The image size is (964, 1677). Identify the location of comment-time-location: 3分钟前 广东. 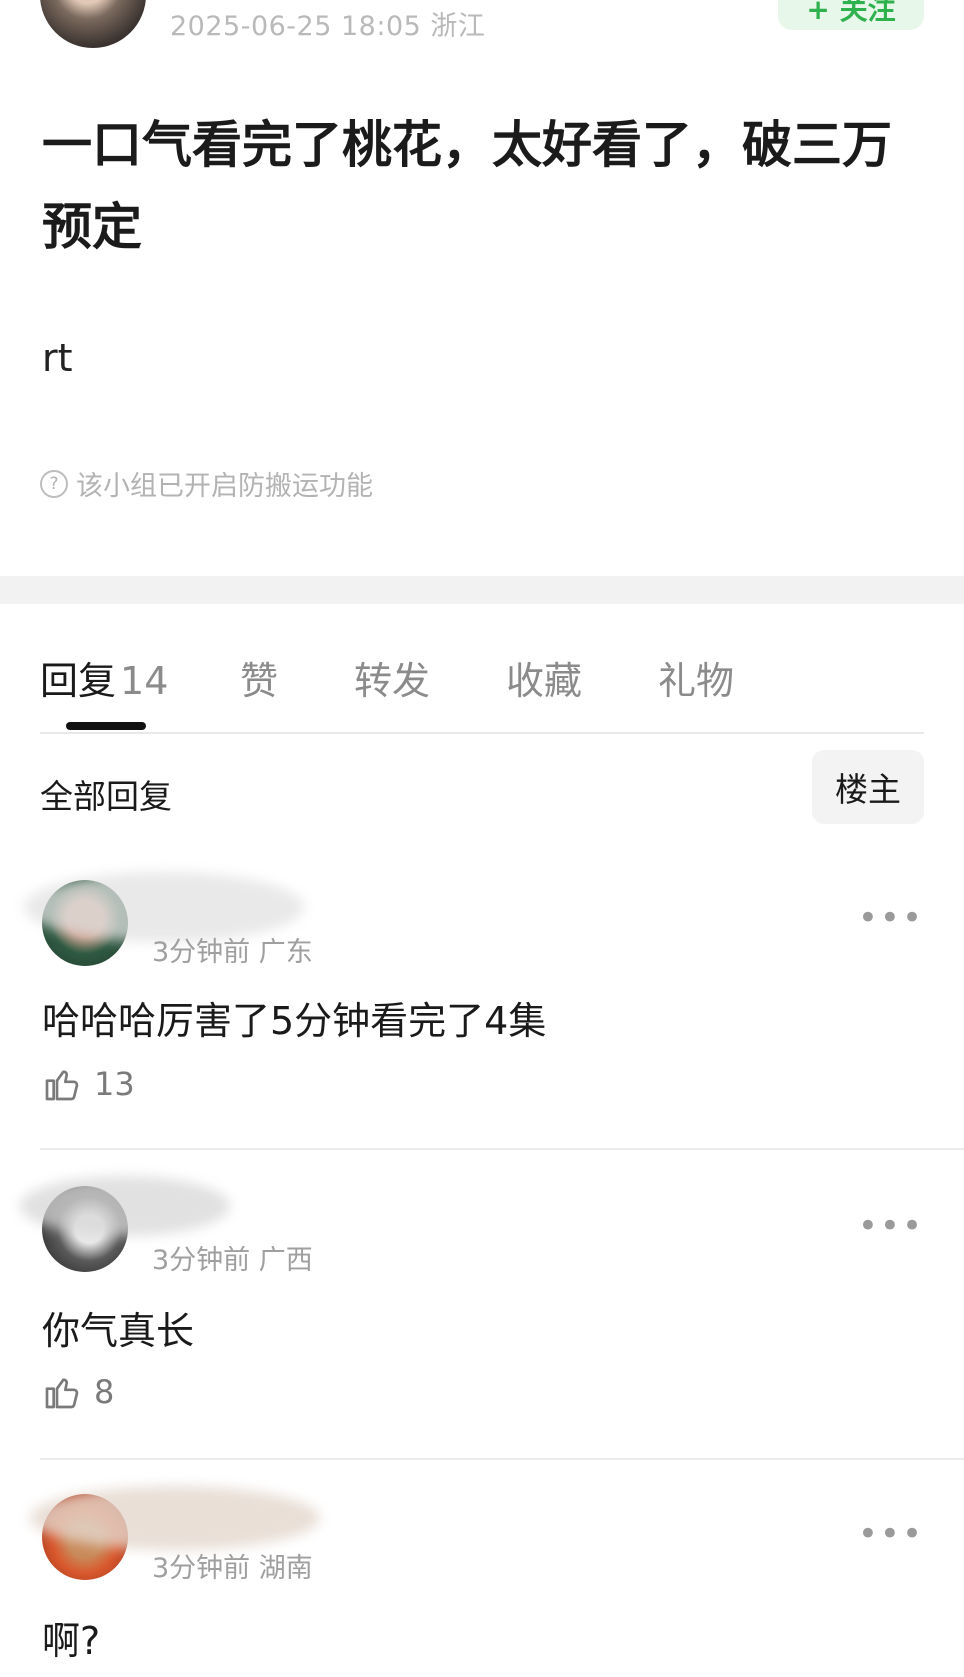
(232, 952).